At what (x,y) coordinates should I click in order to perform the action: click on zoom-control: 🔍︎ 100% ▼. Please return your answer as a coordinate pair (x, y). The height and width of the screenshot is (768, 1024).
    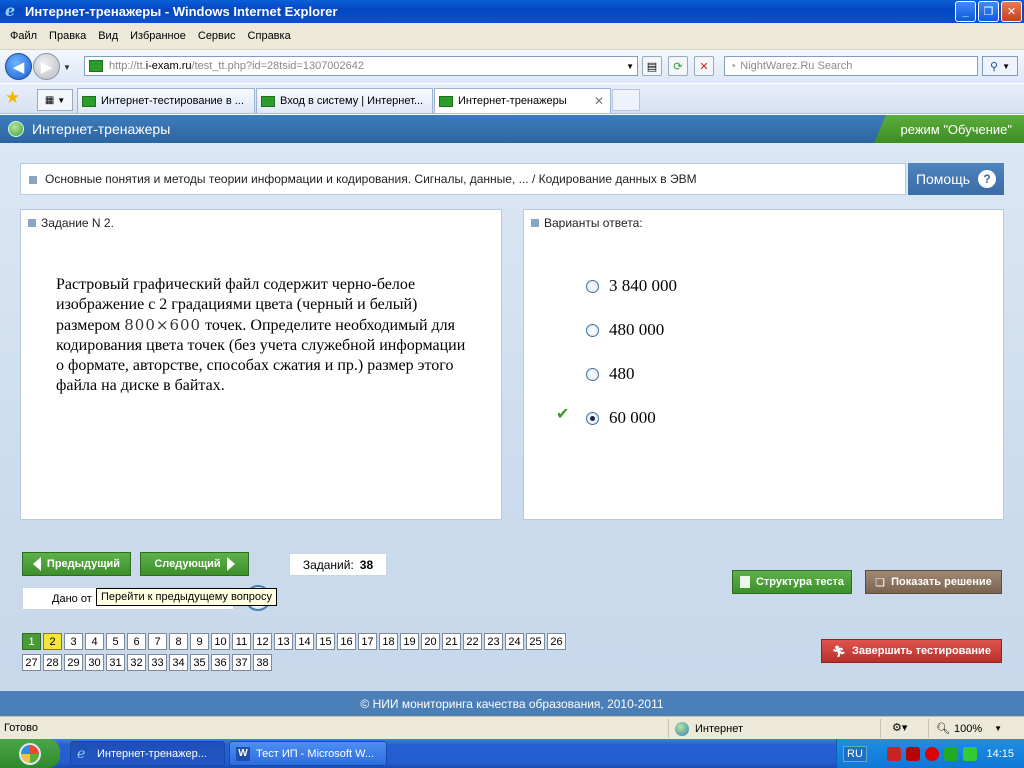
    Looking at the image, I should click on (969, 729).